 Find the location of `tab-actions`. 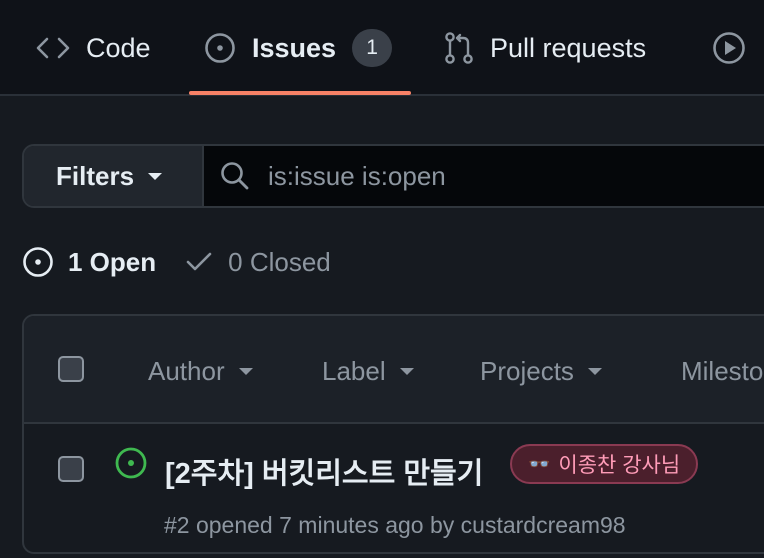

tab-actions is located at coordinates (737, 48).